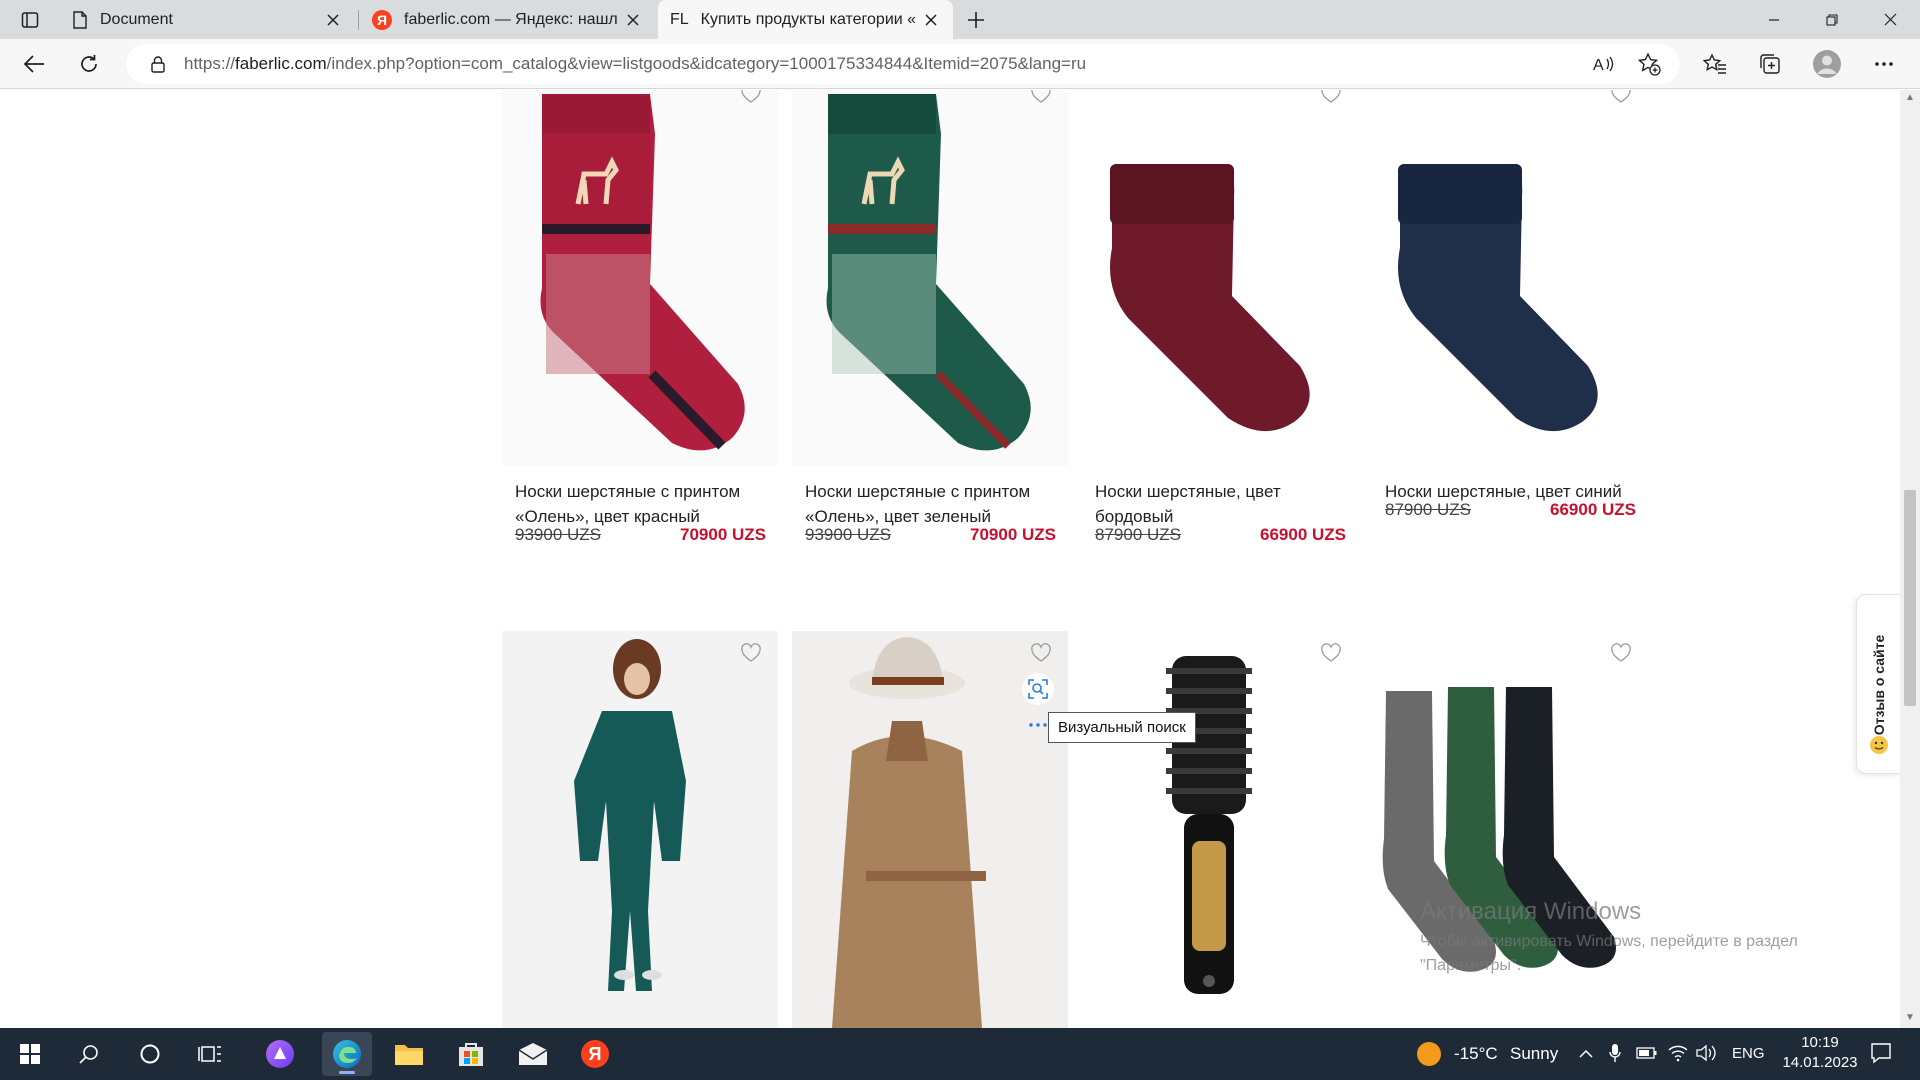 Image resolution: width=1920 pixels, height=1080 pixels. Describe the element at coordinates (1884, 64) in the screenshot. I see `settings-more-button` at that location.